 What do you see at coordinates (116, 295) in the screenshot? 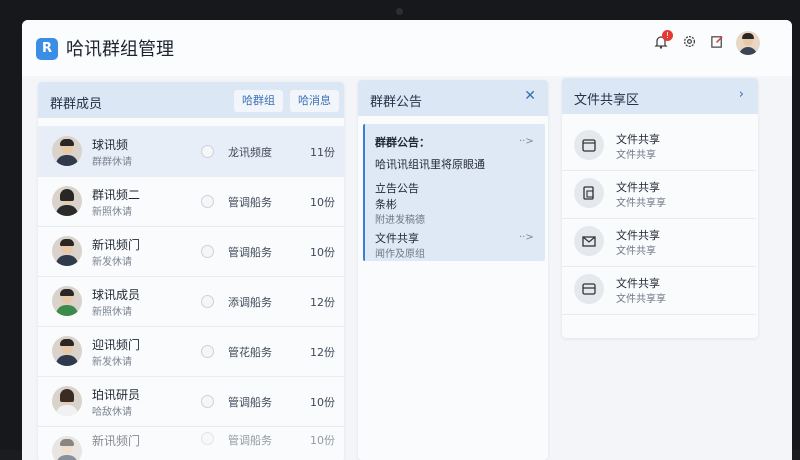
I see `member-name: 球讯成员` at bounding box center [116, 295].